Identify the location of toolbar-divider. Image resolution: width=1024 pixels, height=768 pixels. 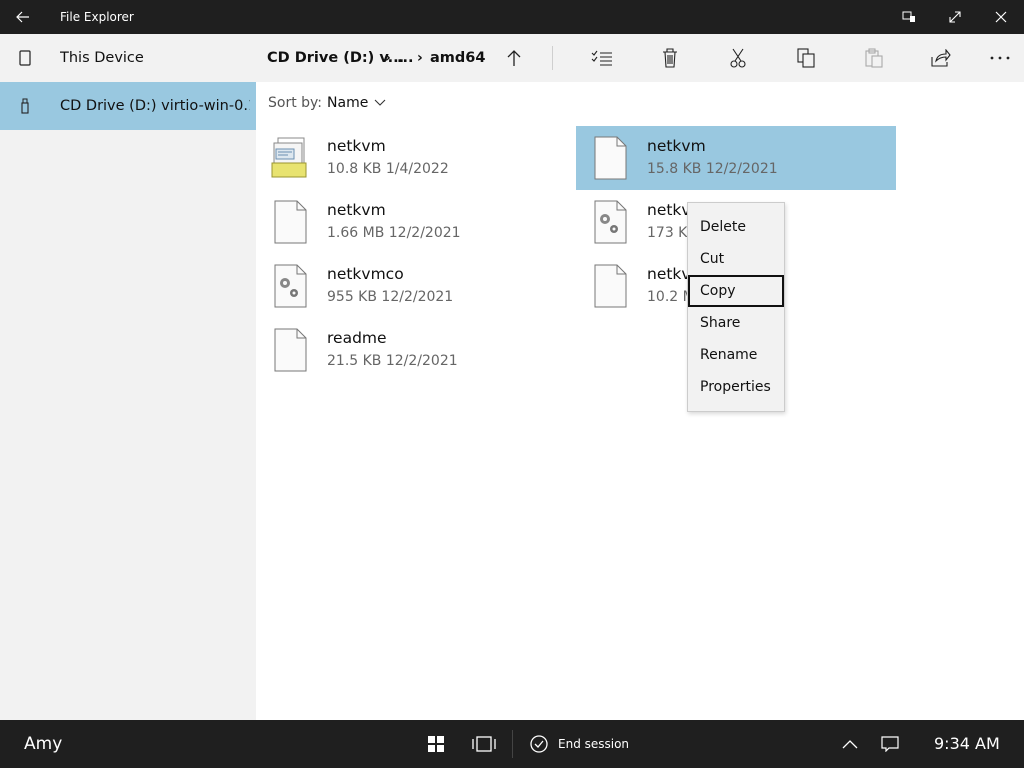
(552, 58).